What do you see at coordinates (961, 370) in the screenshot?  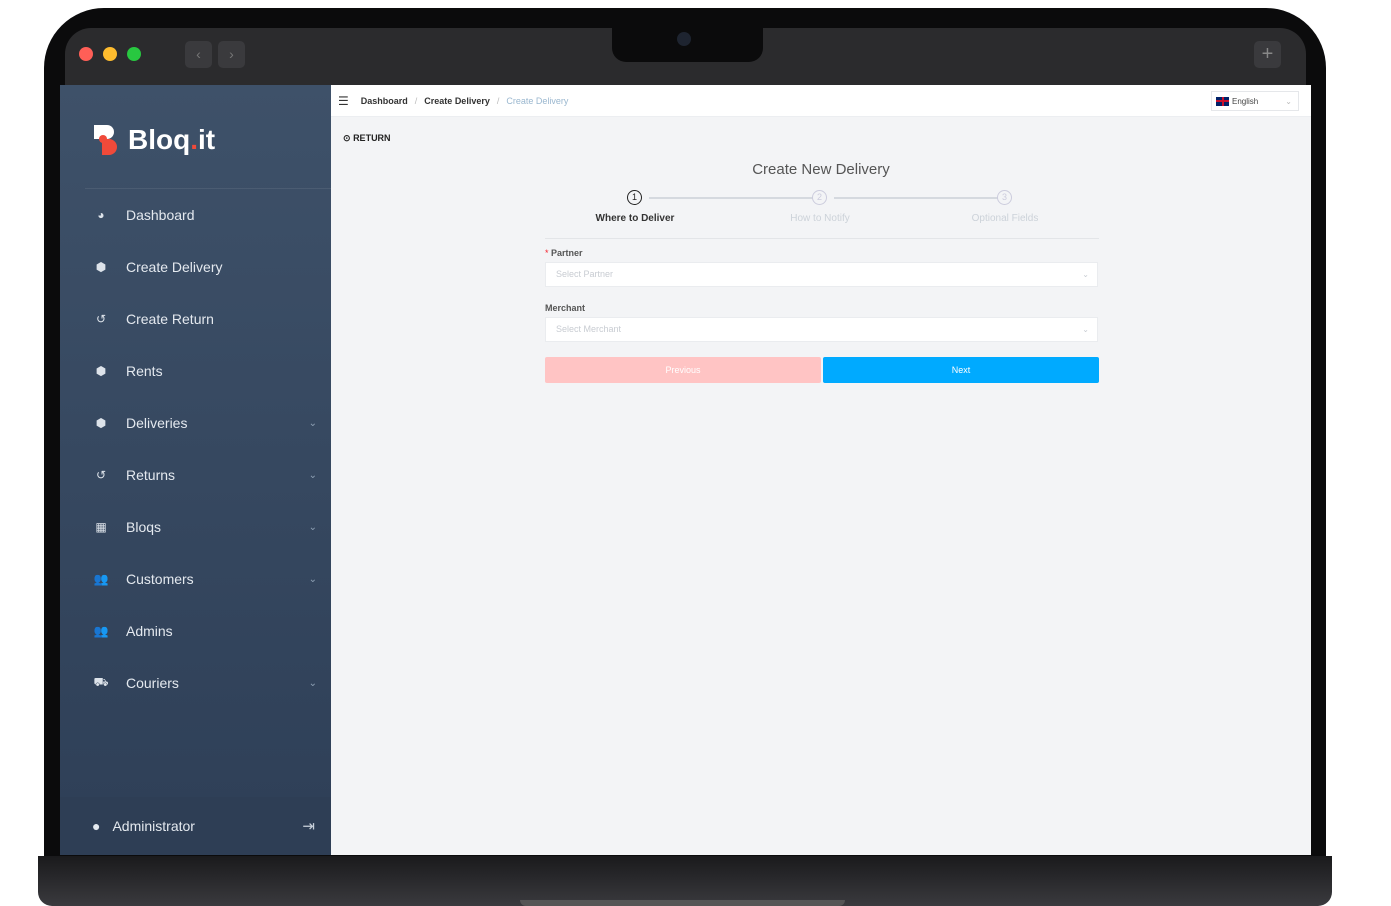 I see `next-button: Next` at bounding box center [961, 370].